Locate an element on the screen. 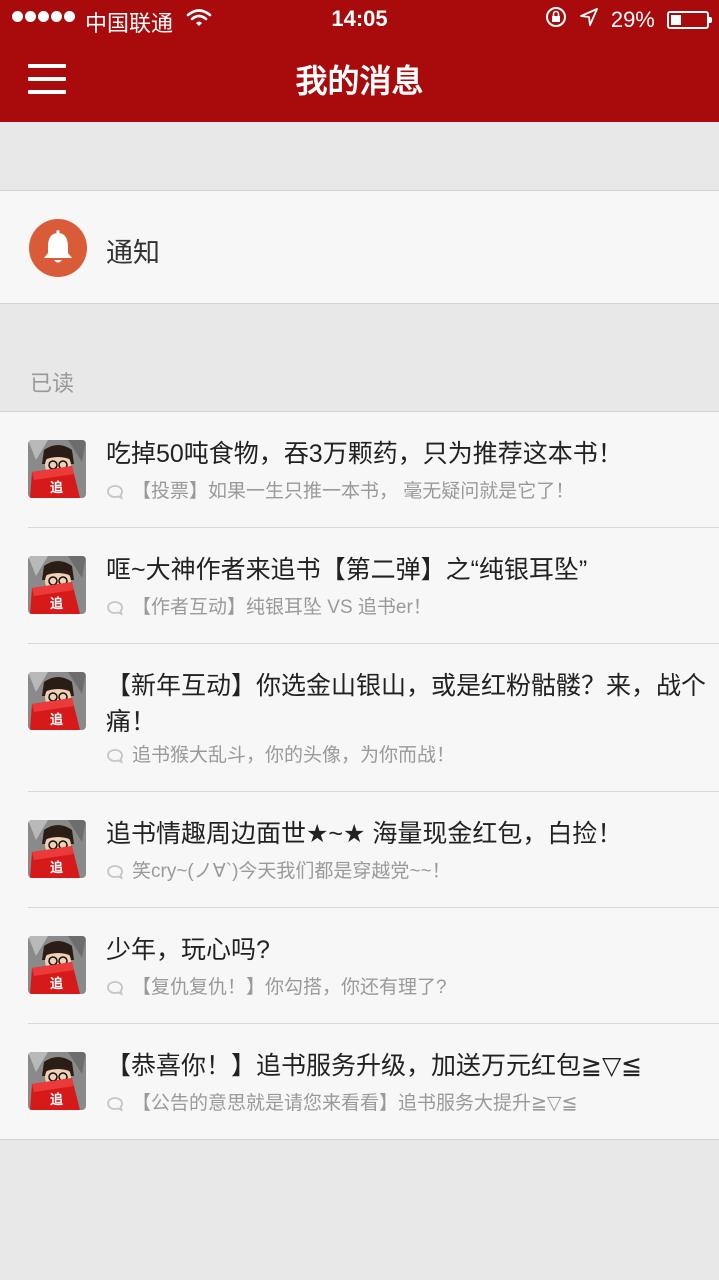 The height and width of the screenshot is (1280, 719). message-item: 追 少年，玩心吗? 【复仇复仇！】你勾搭，你还有理了? is located at coordinates (373, 966).